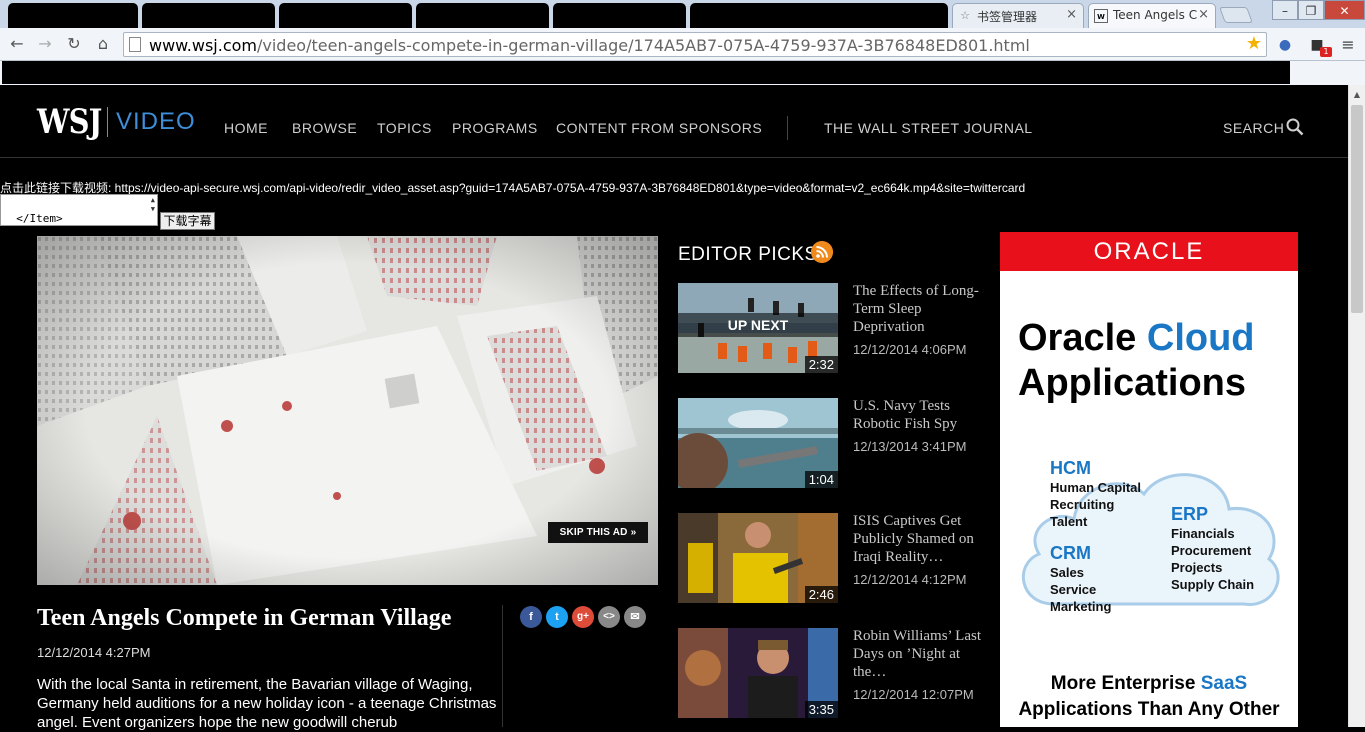  What do you see at coordinates (918, 415) in the screenshot?
I see `pick-title: U.S. Navy Tests Robotic Fish Spy` at bounding box center [918, 415].